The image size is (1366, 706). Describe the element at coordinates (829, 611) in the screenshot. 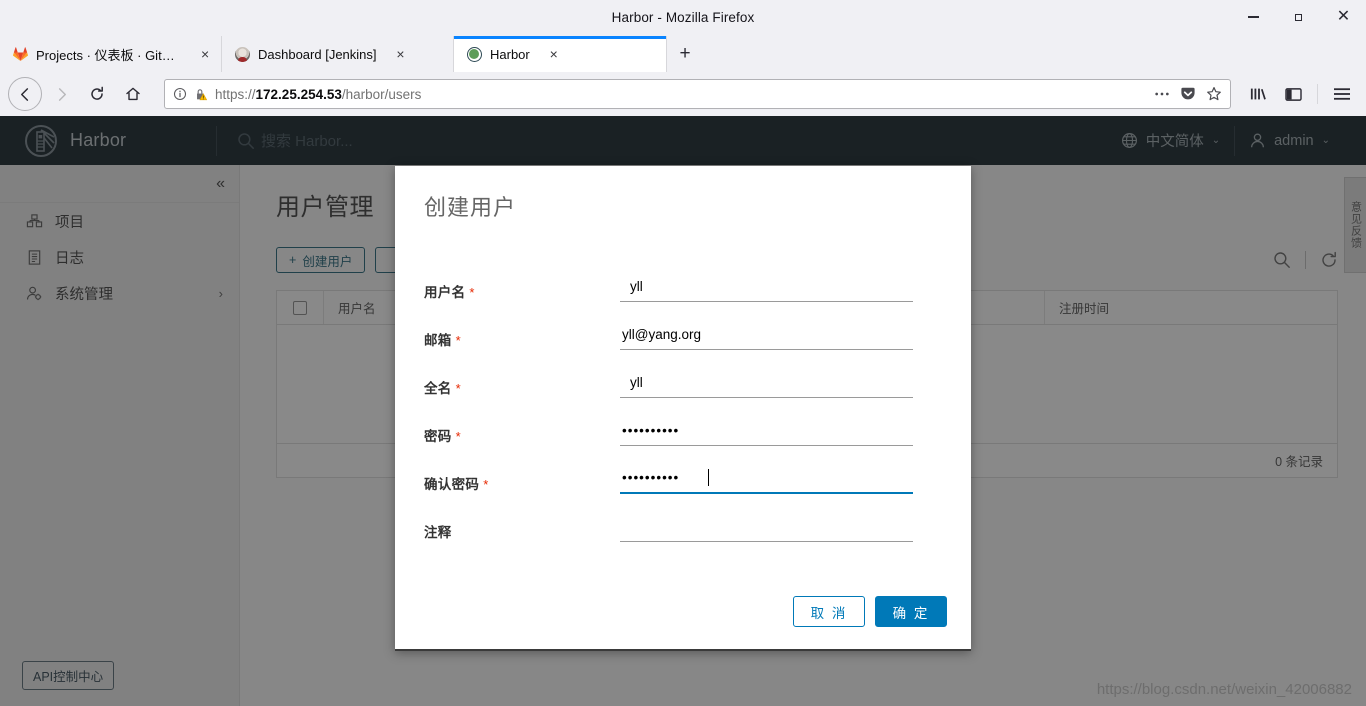

I see `cancel-button: 取 消` at that location.